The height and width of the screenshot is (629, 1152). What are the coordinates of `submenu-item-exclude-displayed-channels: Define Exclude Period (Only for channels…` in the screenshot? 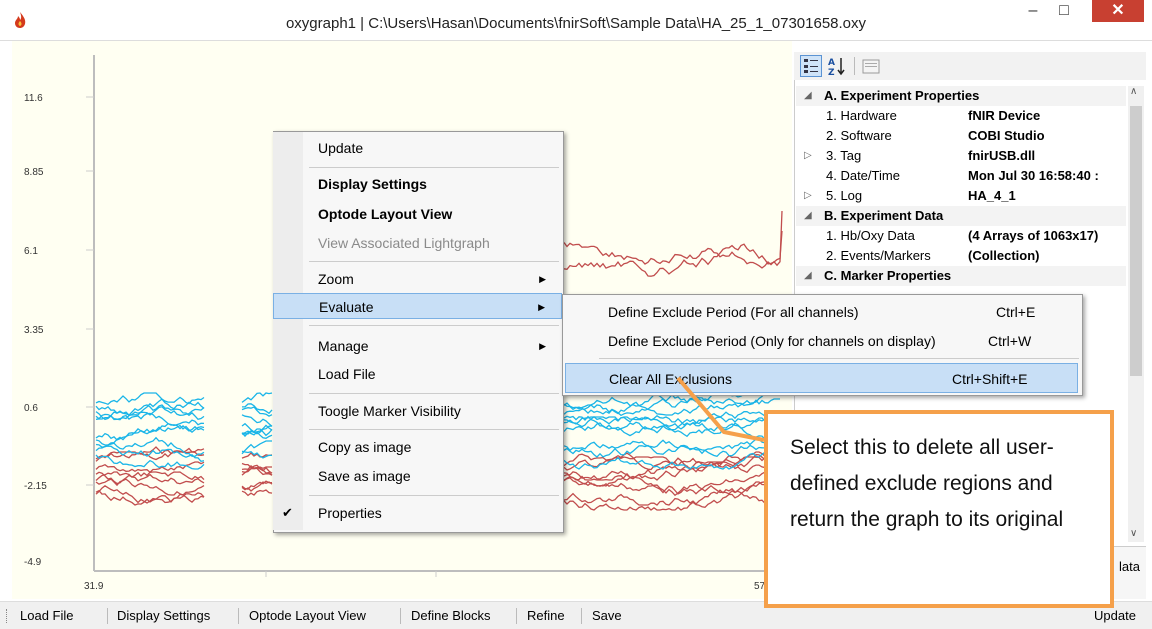 It's located at (822, 341).